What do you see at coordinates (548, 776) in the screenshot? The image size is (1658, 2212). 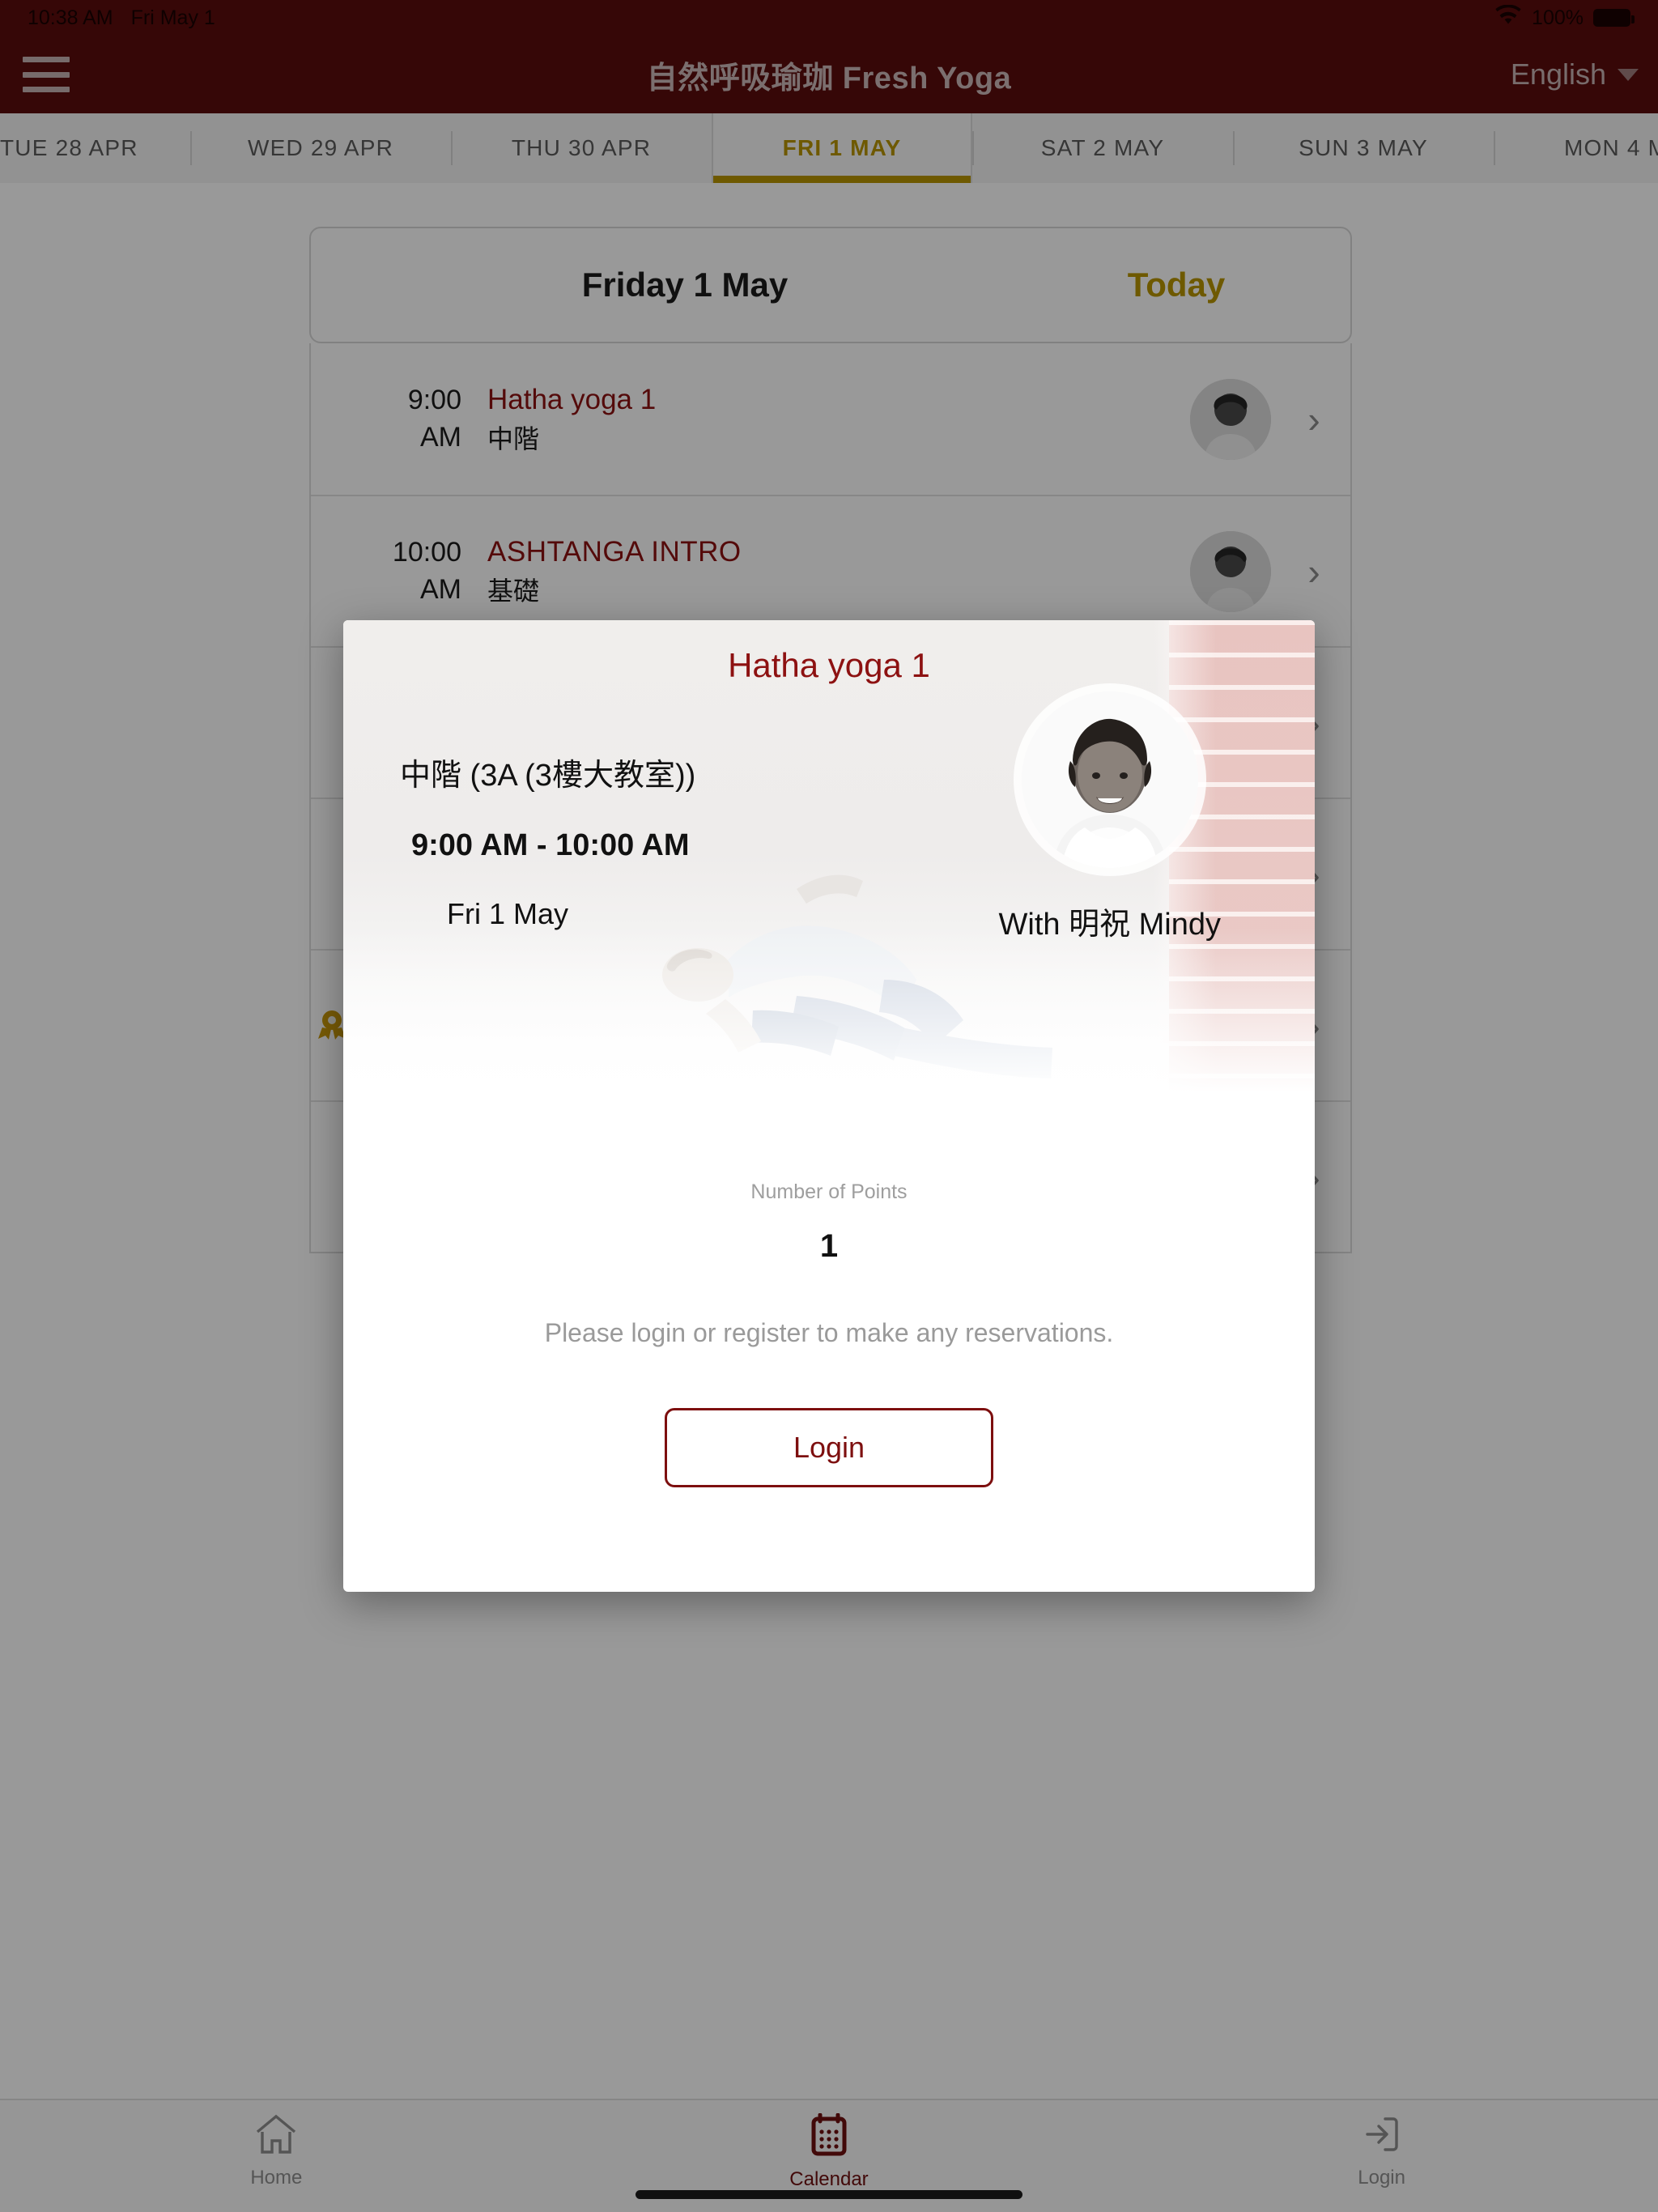 I see `class-room: 中階 (3A (3樓大教室))` at bounding box center [548, 776].